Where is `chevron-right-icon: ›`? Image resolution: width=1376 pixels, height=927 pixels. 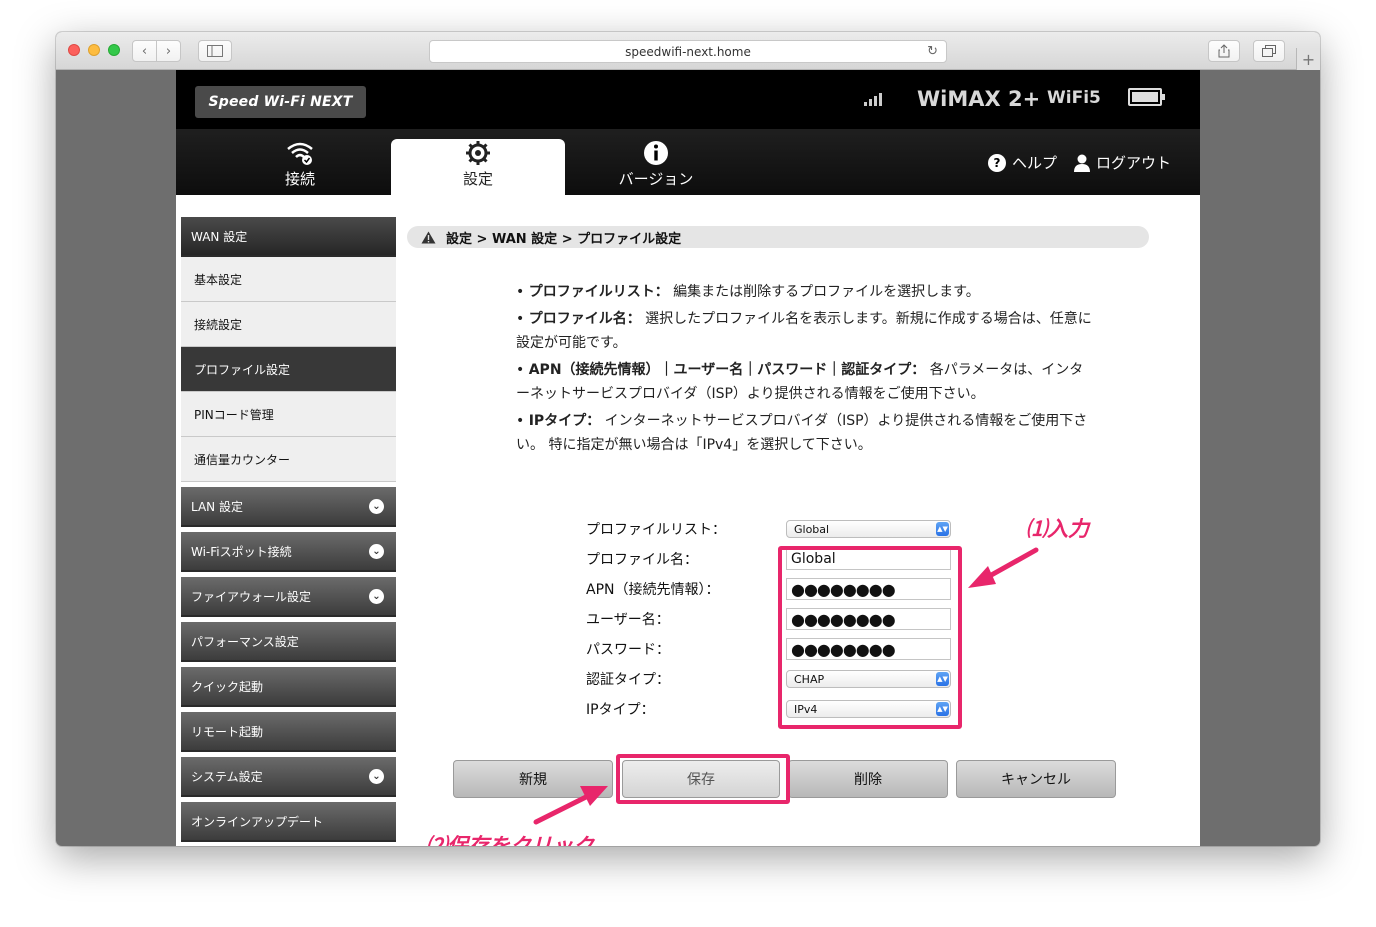
chevron-right-icon: › is located at coordinates (168, 51).